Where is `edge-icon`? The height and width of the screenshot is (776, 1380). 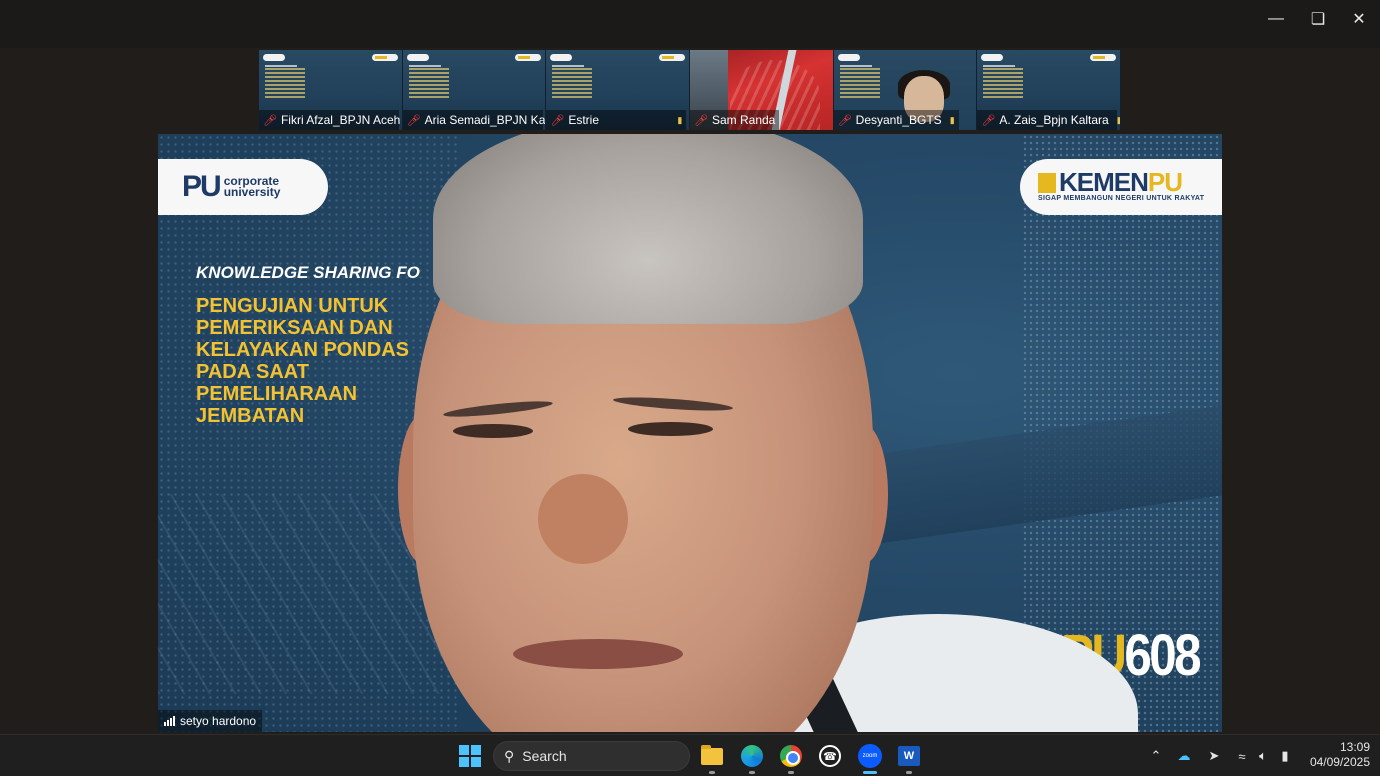
edge-icon is located at coordinates (752, 757).